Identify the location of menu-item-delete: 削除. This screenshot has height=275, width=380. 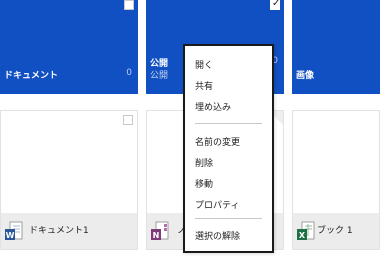
(204, 162).